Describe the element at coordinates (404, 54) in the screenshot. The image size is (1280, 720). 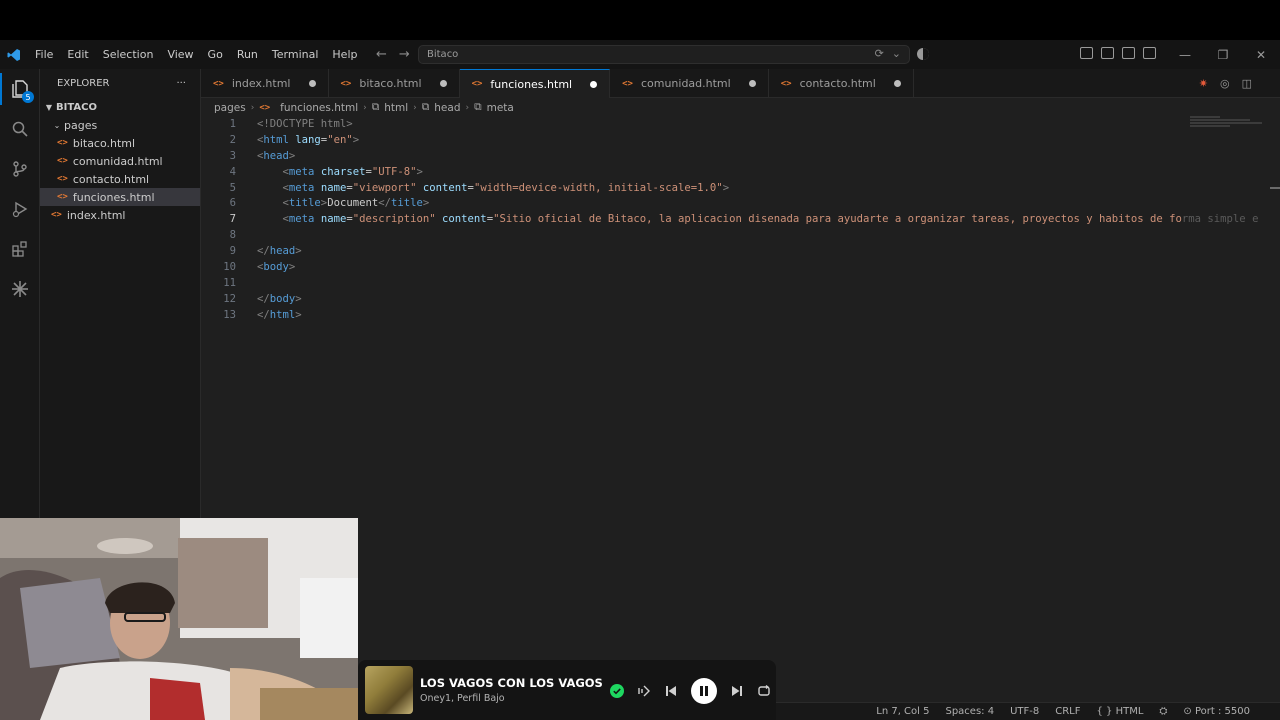
I see `forward-arrow-icon: →` at that location.